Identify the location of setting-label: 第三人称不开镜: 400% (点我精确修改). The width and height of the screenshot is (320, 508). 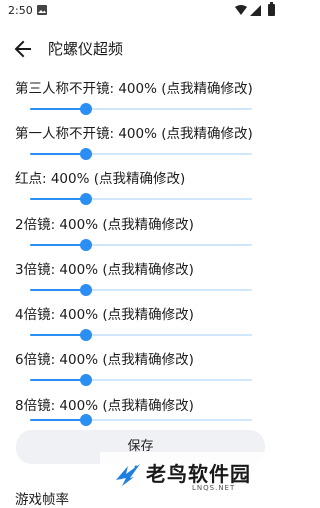
(134, 87).